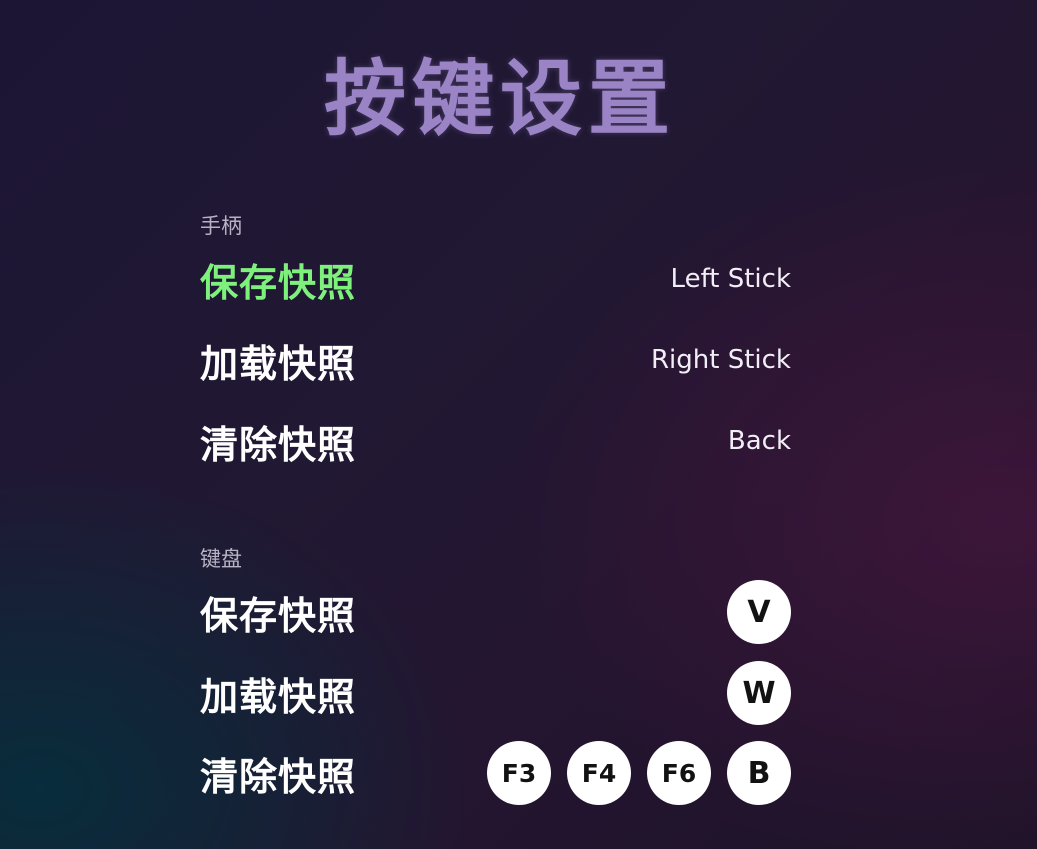 The height and width of the screenshot is (849, 1037). I want to click on keyboard-row-load-snapshot: 加载快照 W, so click(495, 693).